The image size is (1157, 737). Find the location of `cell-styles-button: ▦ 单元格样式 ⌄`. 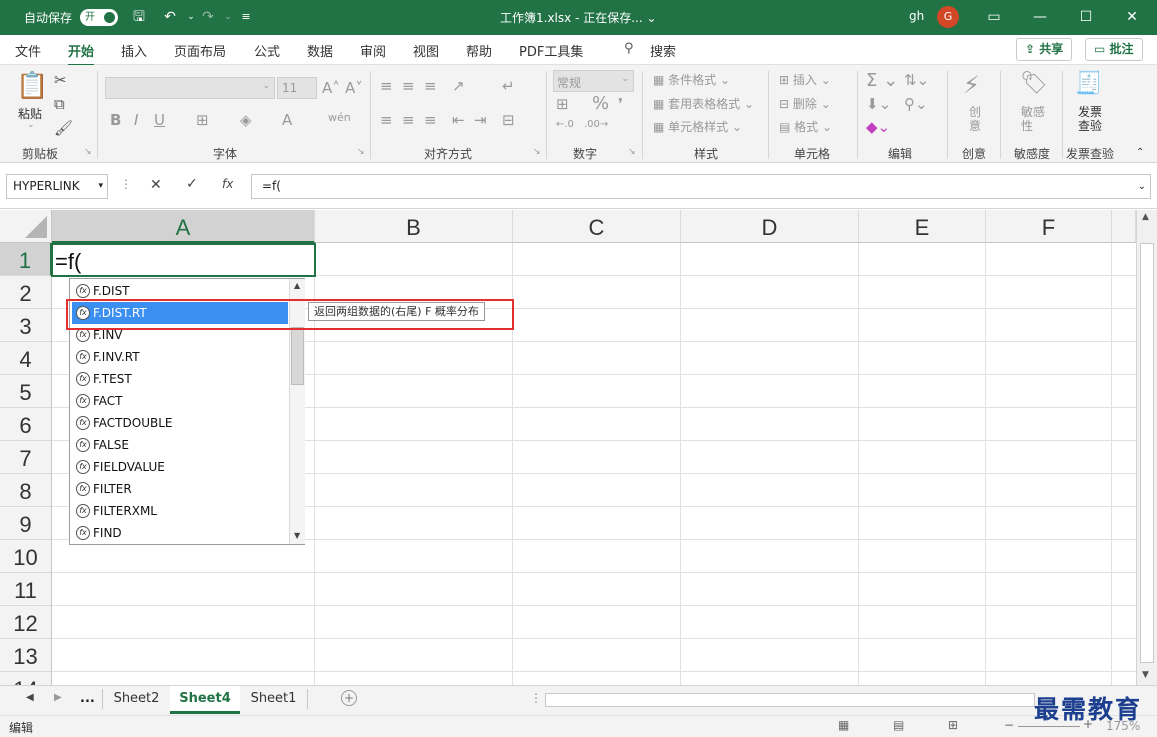

cell-styles-button: ▦ 单元格样式 ⌄ is located at coordinates (697, 126).